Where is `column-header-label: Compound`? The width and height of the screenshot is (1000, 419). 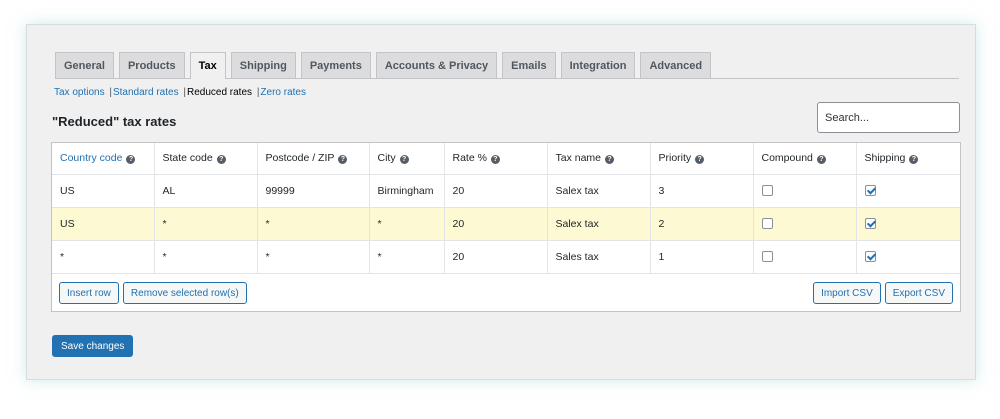 column-header-label: Compound is located at coordinates (787, 158).